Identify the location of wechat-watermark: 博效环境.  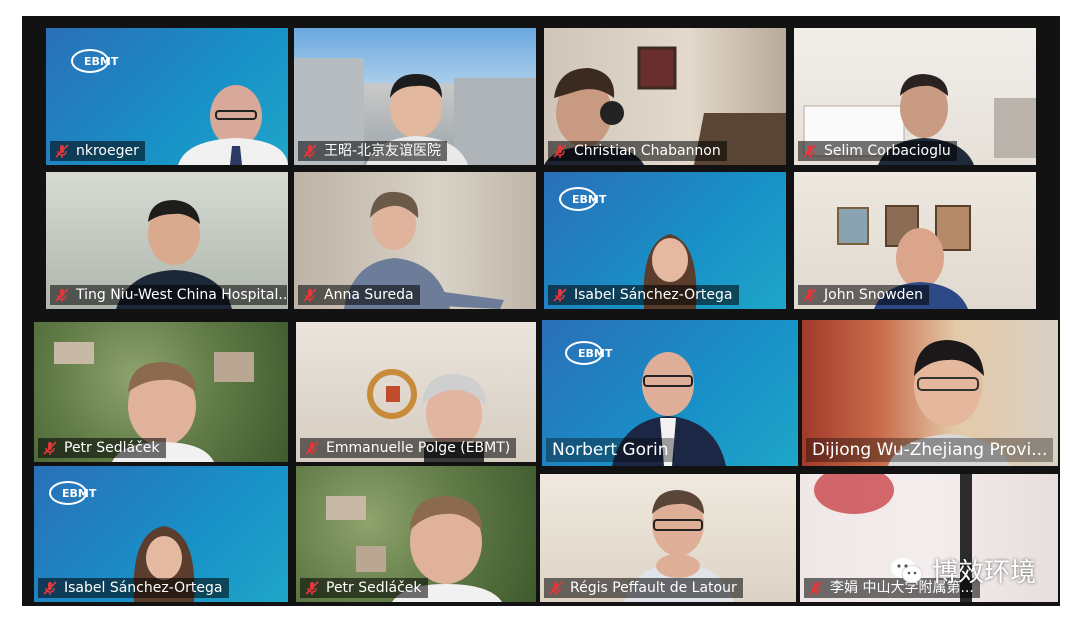
(963, 570).